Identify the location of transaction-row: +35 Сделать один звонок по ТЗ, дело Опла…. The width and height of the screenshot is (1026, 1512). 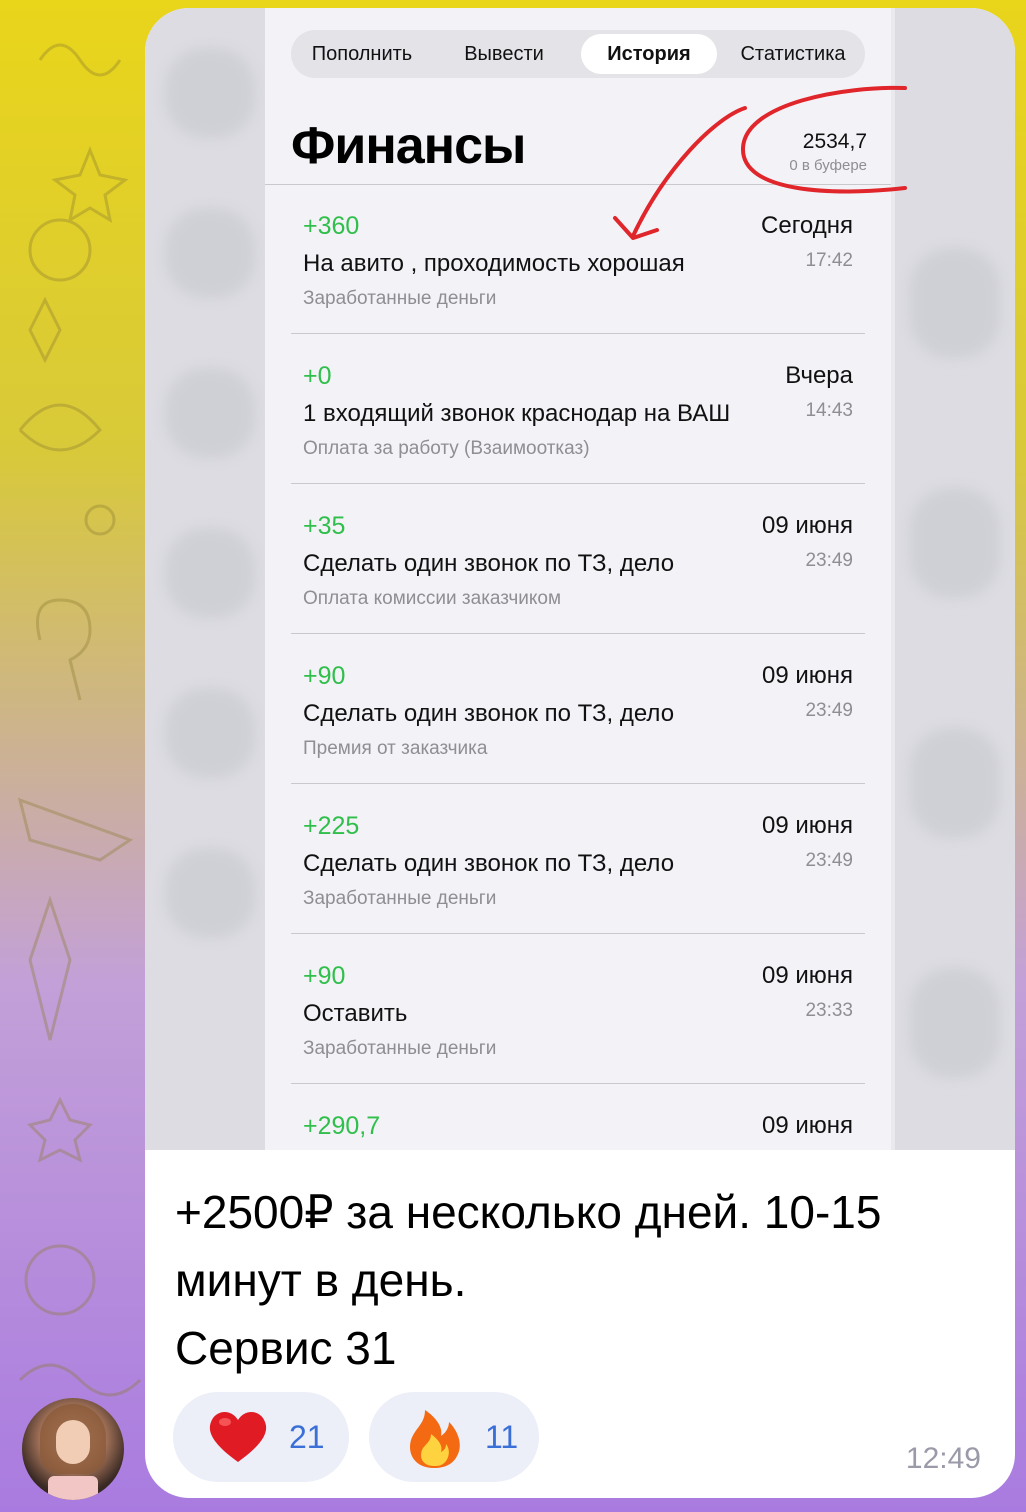
(578, 559).